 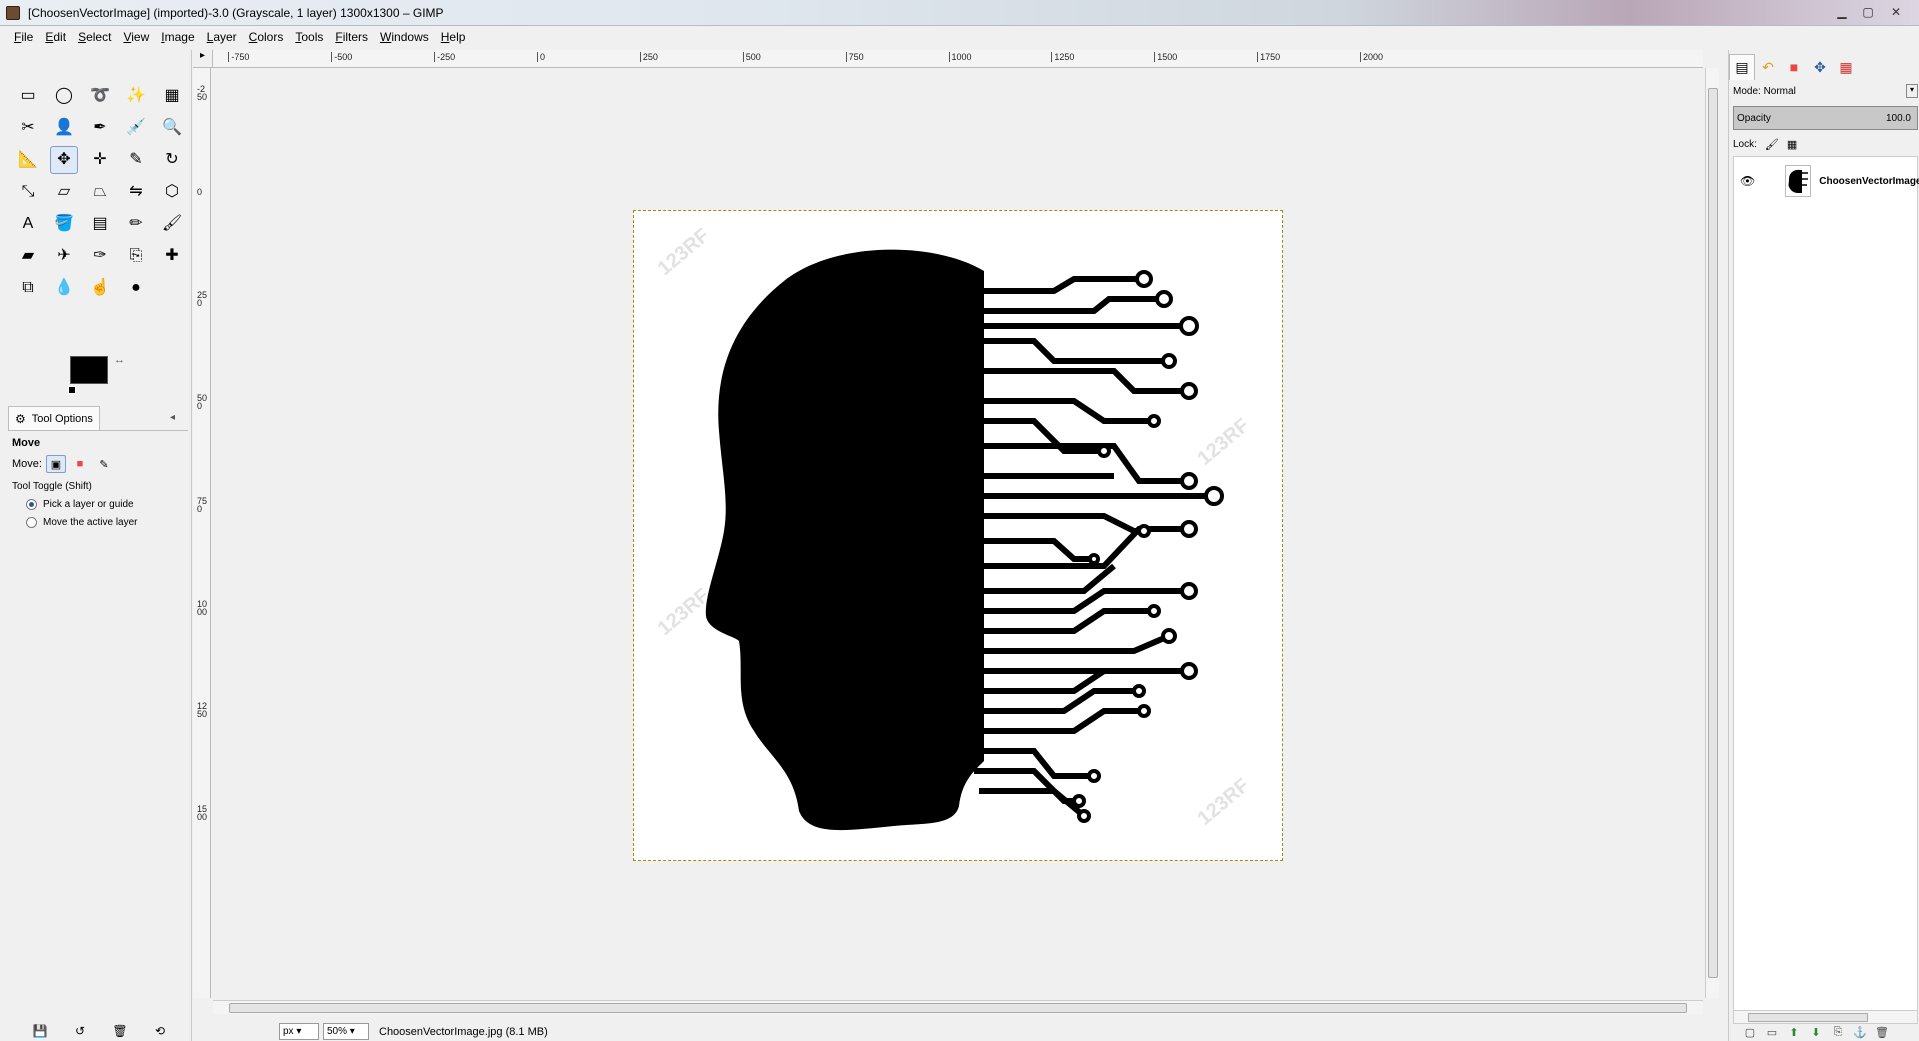 What do you see at coordinates (100, 288) in the screenshot?
I see `smudge-tool: ☝` at bounding box center [100, 288].